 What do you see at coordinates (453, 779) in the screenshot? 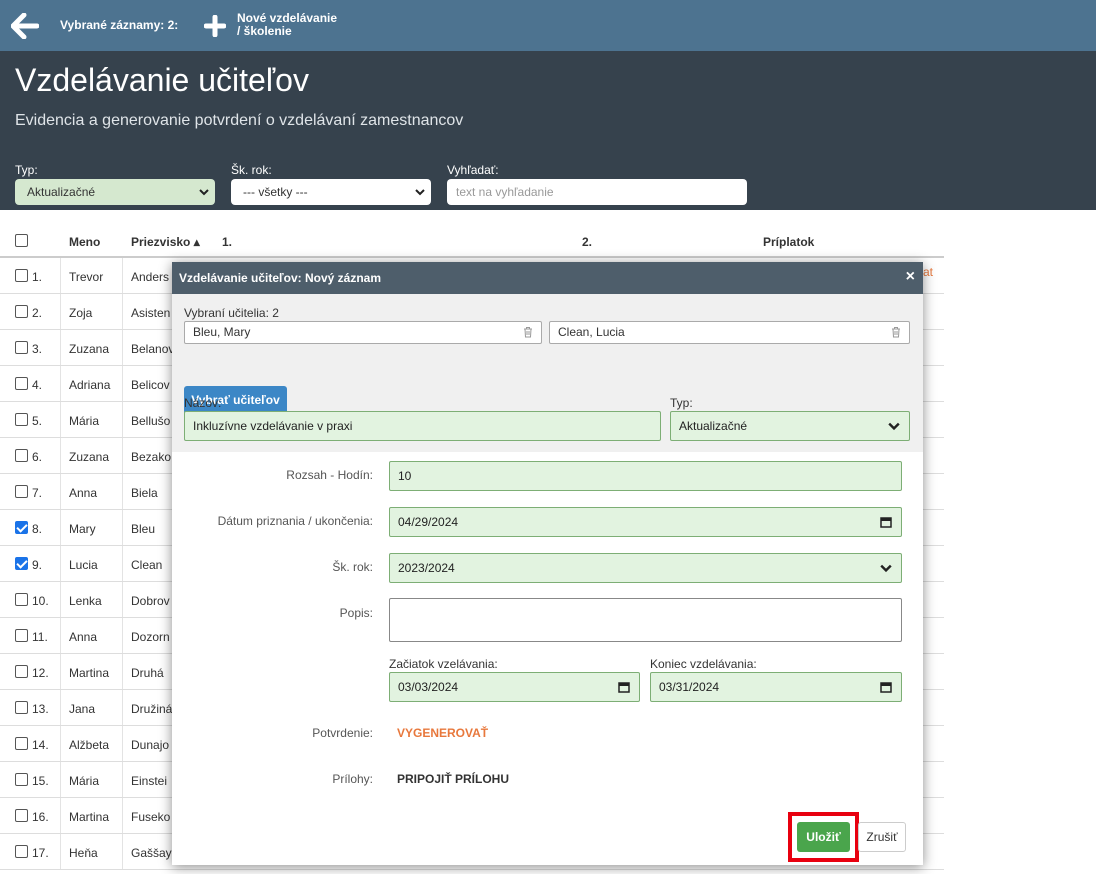
I see `attach-file-link: PRIPOJIŤ PRÍLOHU` at bounding box center [453, 779].